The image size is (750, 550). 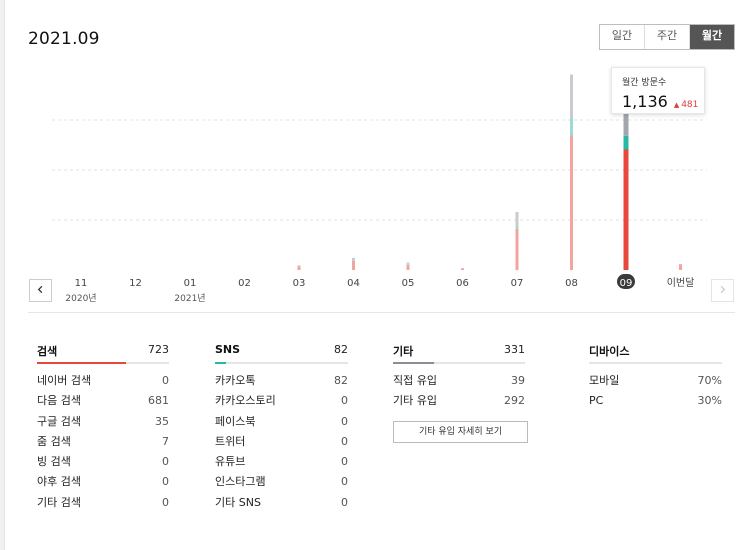 I want to click on search-row: 빙 검색 0, so click(x=103, y=464).